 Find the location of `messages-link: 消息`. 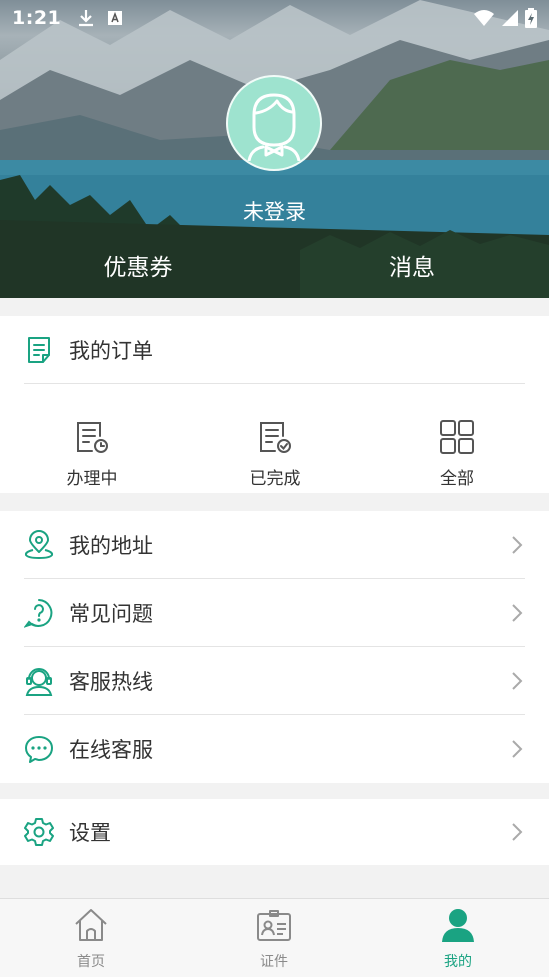

messages-link: 消息 is located at coordinates (412, 265).